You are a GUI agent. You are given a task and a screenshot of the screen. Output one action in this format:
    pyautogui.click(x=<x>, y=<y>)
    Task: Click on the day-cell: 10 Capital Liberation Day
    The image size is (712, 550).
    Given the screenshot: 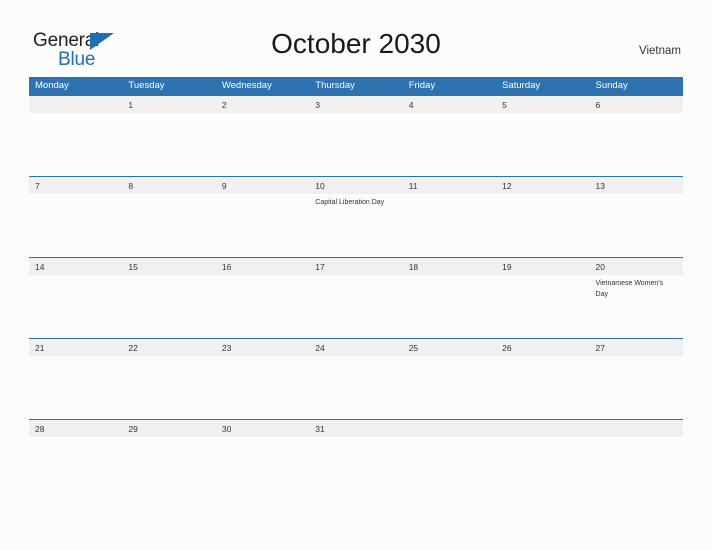 What is the action you would take?
    pyautogui.click(x=355, y=217)
    